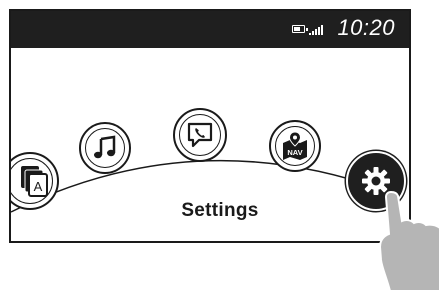  I want to click on nav-icon-letters: NAV, so click(294, 152).